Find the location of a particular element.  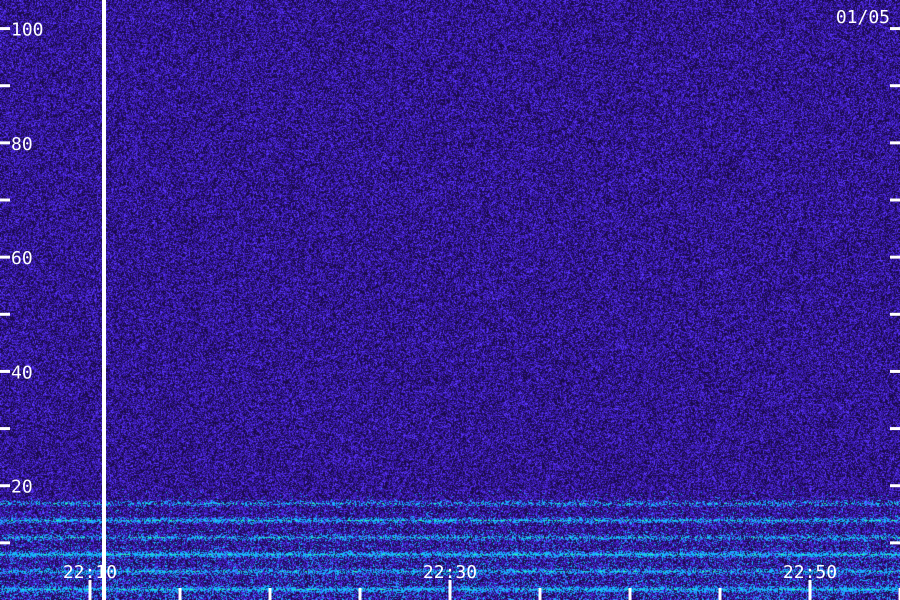

y-tick-label: 20 is located at coordinates (22, 487).